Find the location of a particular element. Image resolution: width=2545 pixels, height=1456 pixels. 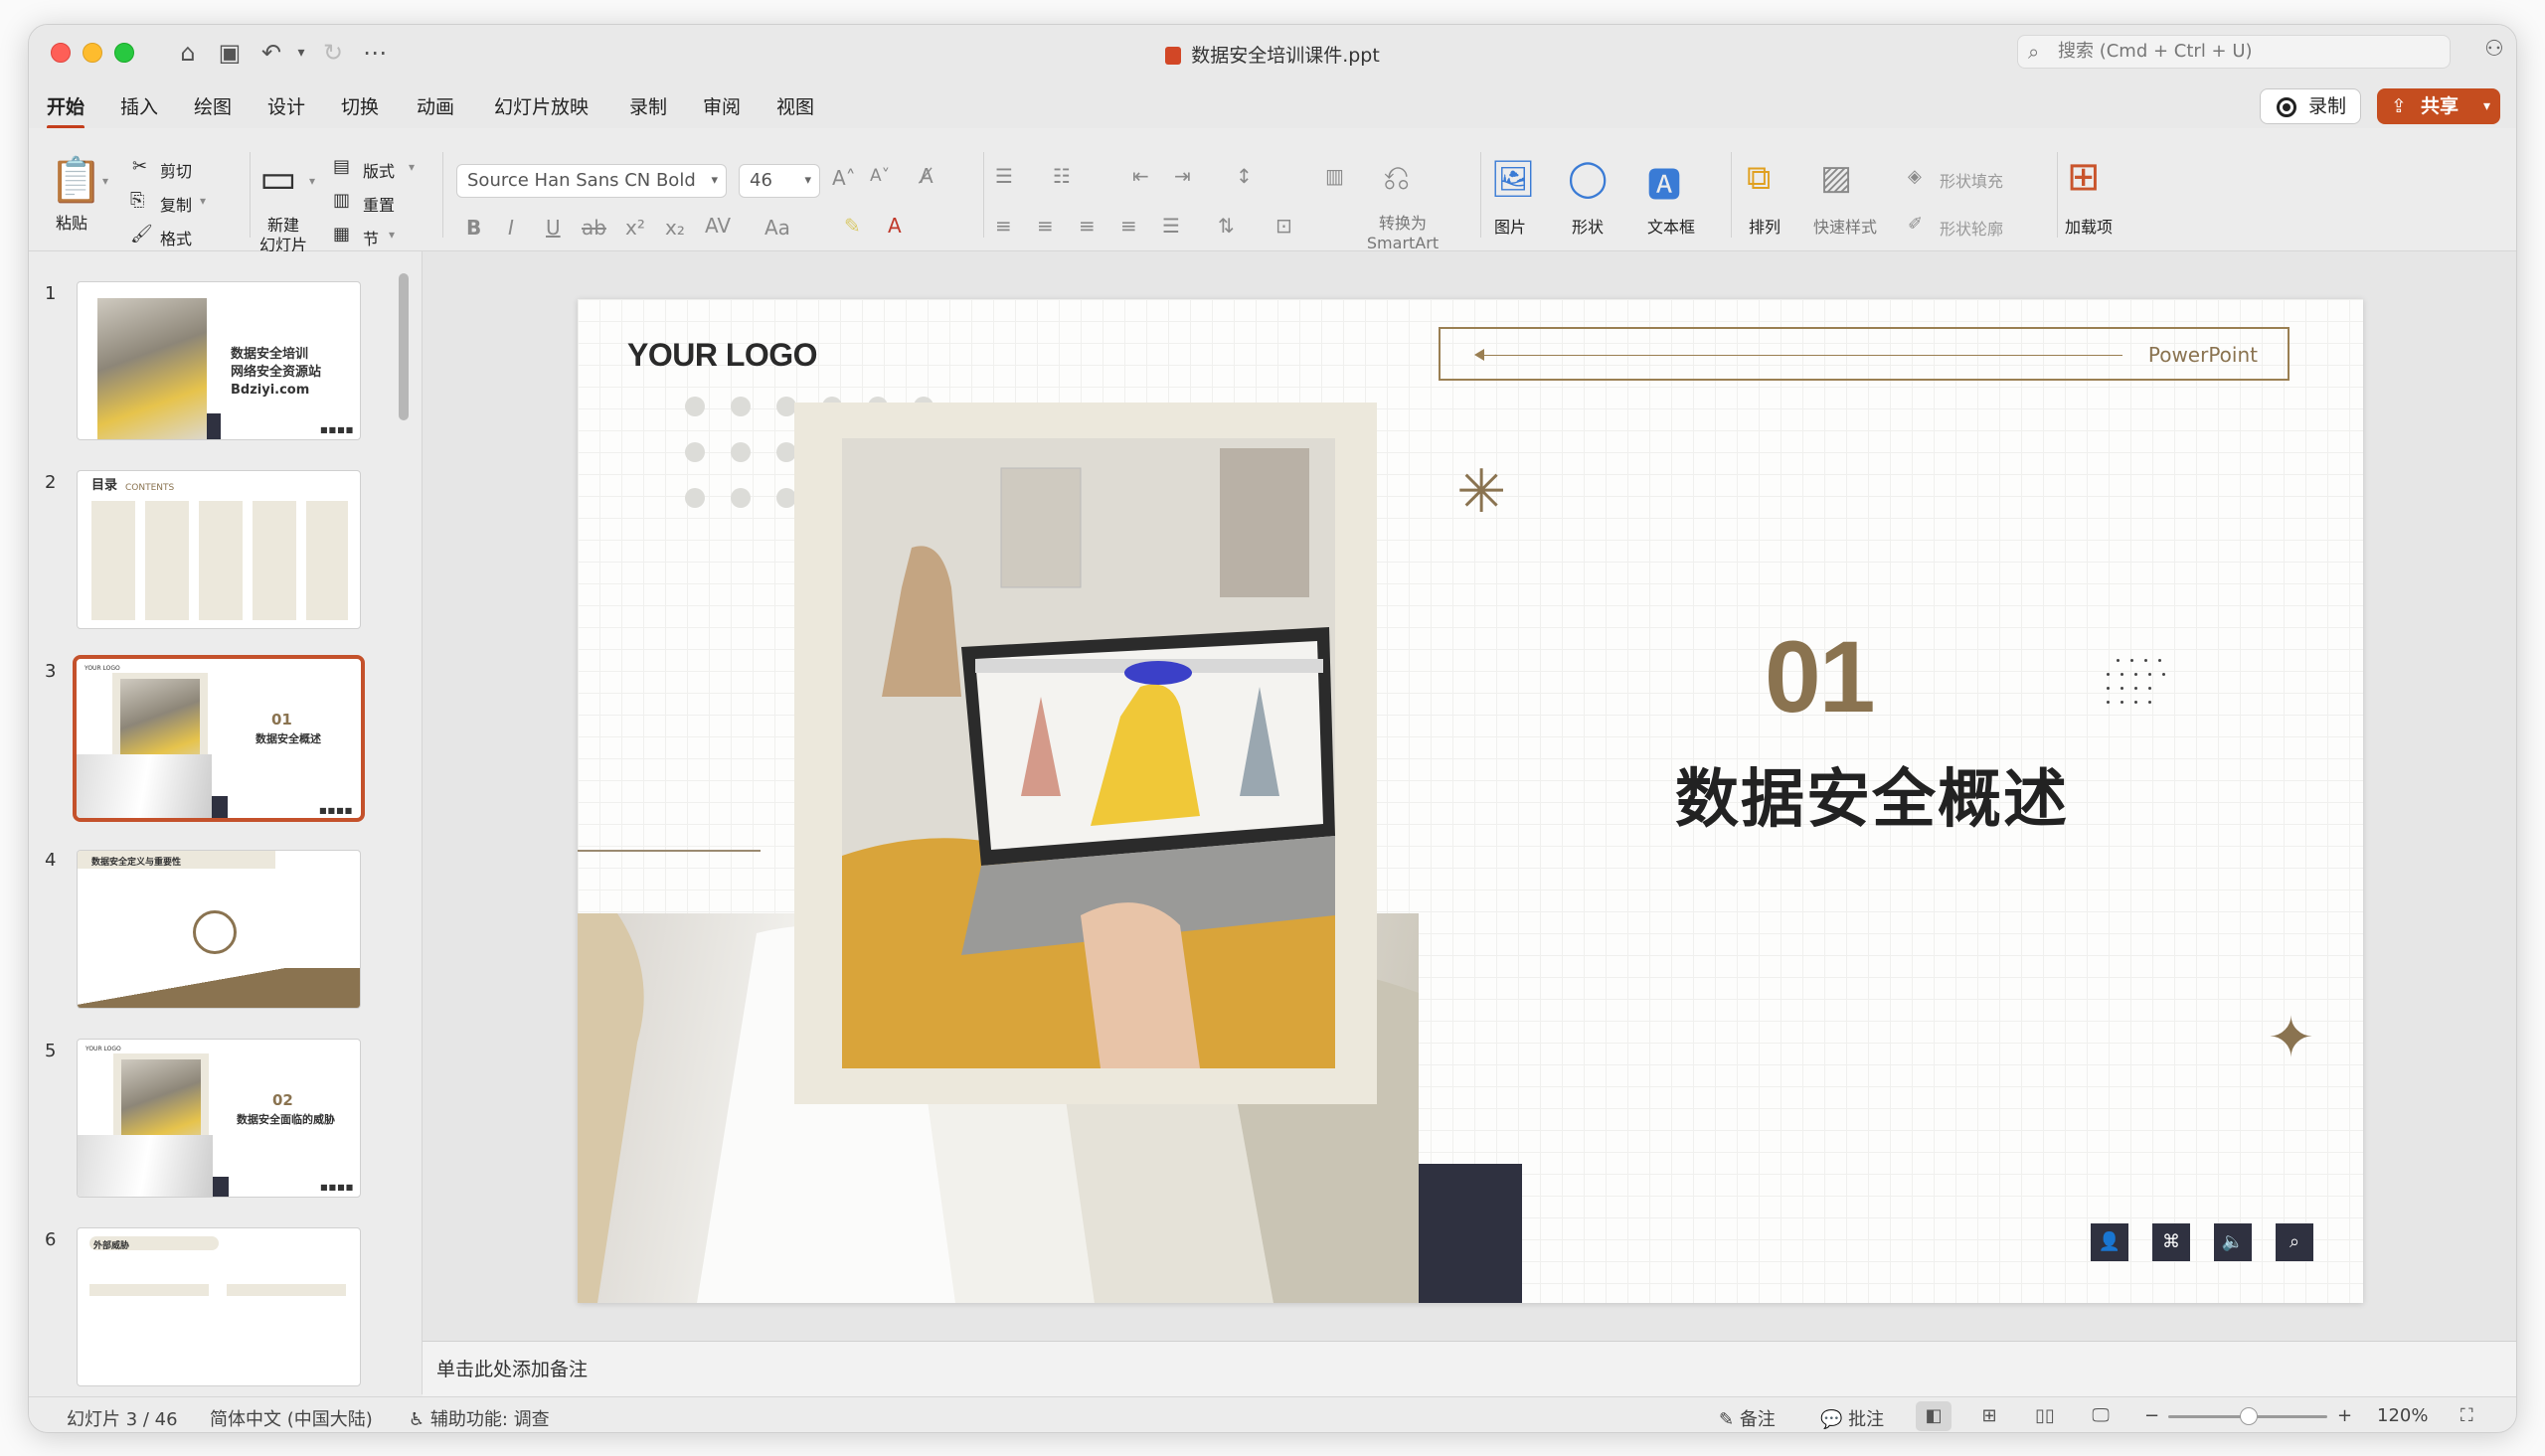

format-painter-icon: 🖌 is located at coordinates (141, 234).